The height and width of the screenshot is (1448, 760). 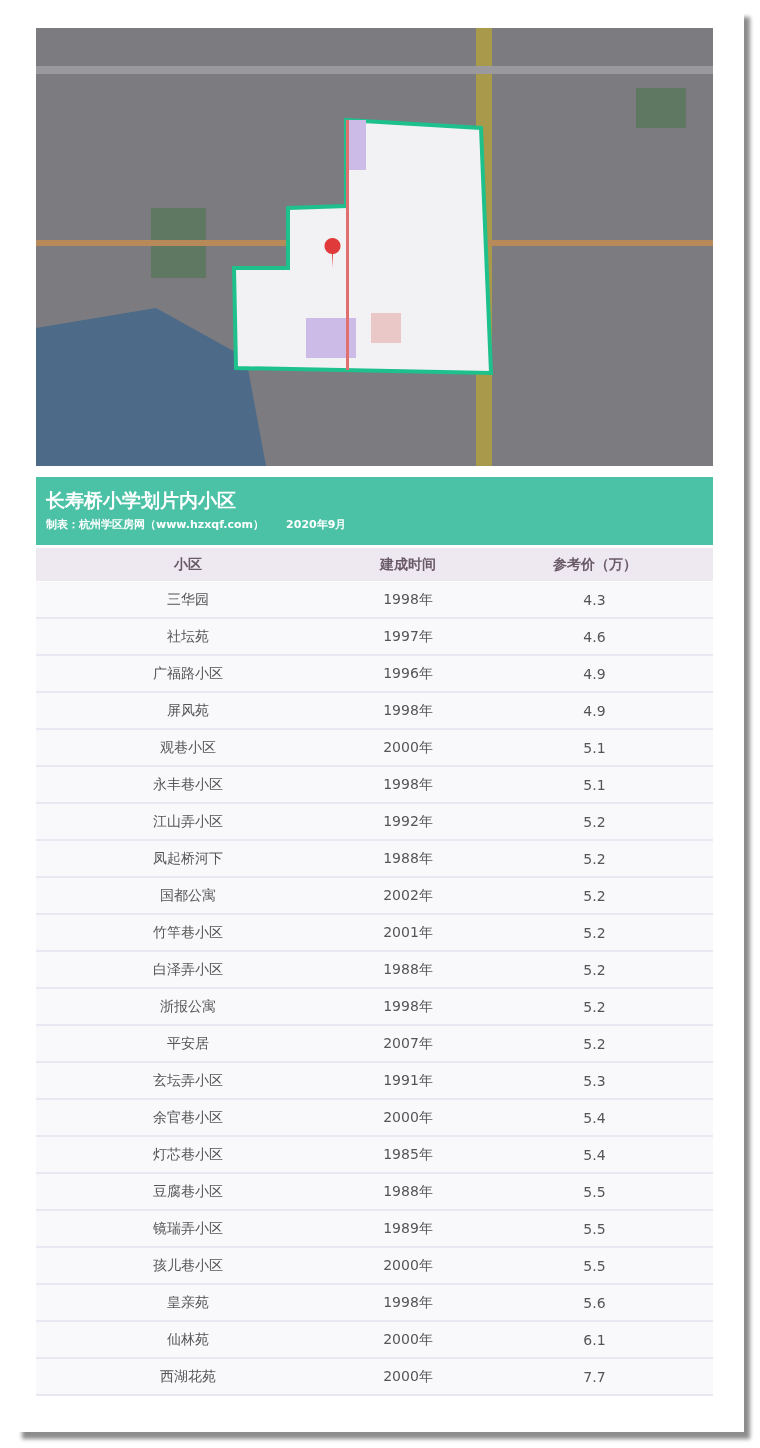 I want to click on column-header: 小区, so click(x=188, y=564).